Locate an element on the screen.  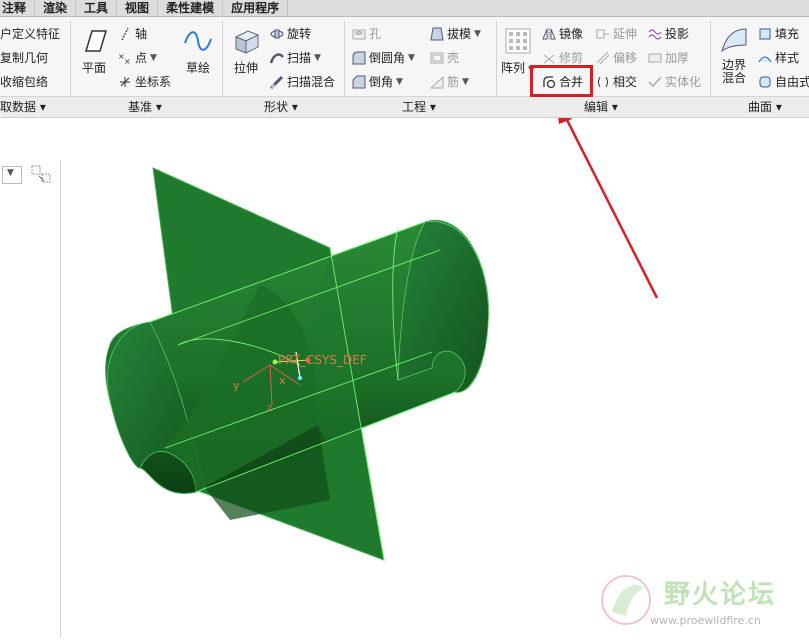
extend-button: 延伸 is located at coordinates (616, 33).